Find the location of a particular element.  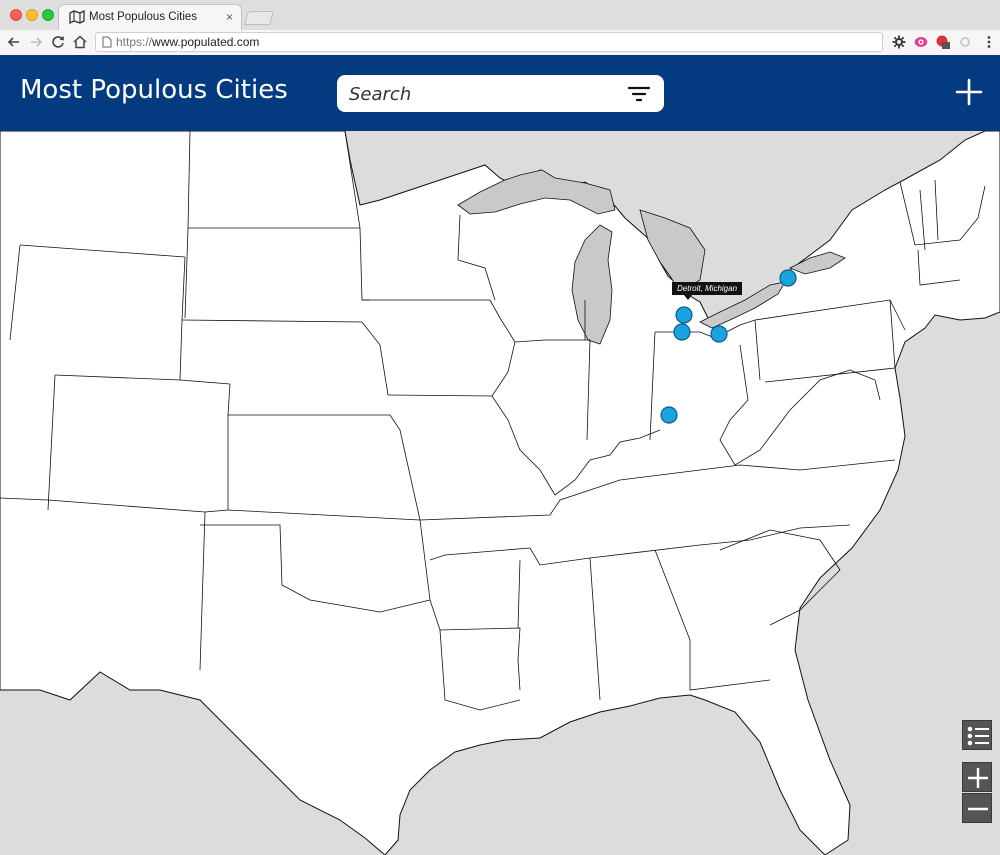

city-marker-buffalo is located at coordinates (788, 278).